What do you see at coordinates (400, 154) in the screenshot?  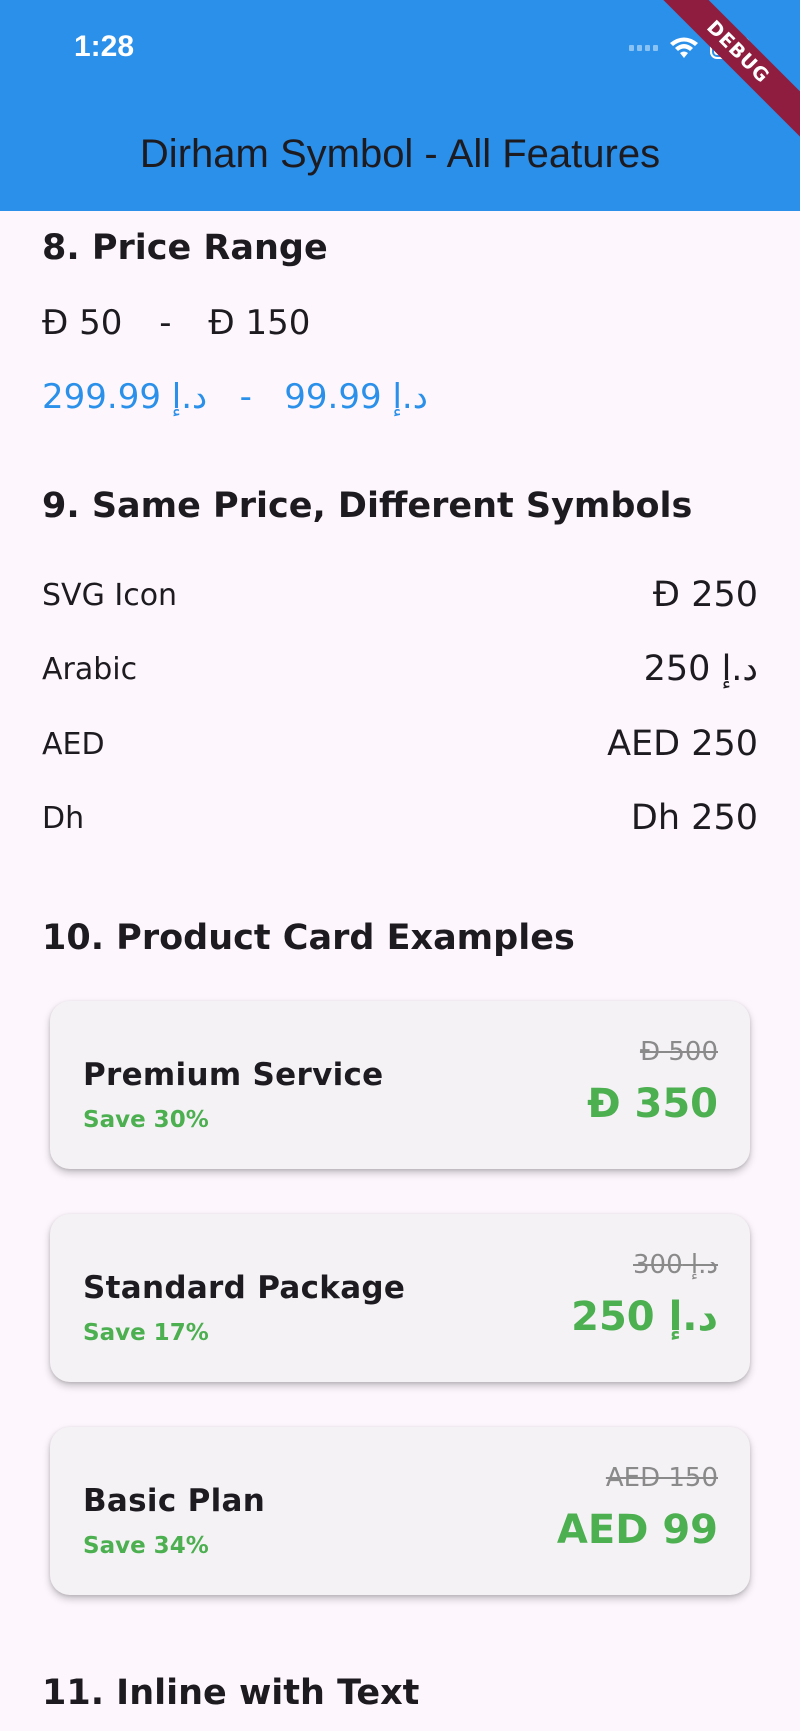 I see `app-title: Dirham Symbol - All Features` at bounding box center [400, 154].